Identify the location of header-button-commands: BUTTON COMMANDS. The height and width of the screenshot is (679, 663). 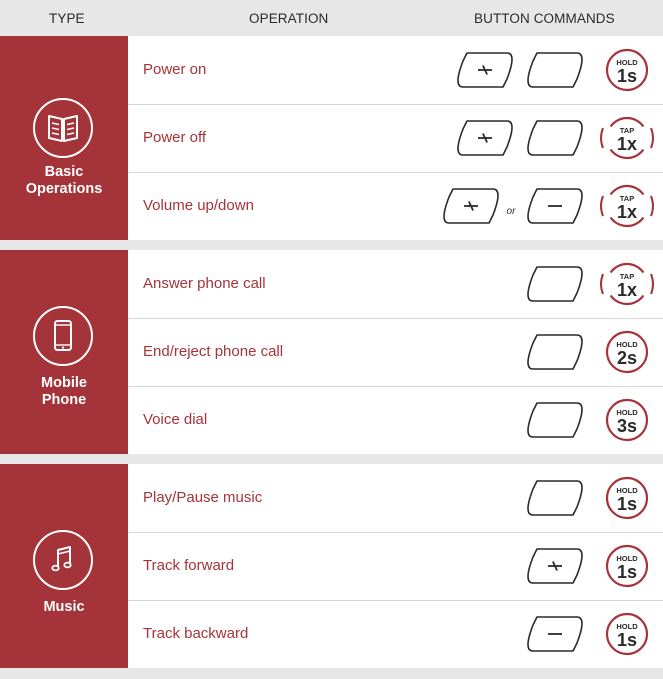
(544, 18).